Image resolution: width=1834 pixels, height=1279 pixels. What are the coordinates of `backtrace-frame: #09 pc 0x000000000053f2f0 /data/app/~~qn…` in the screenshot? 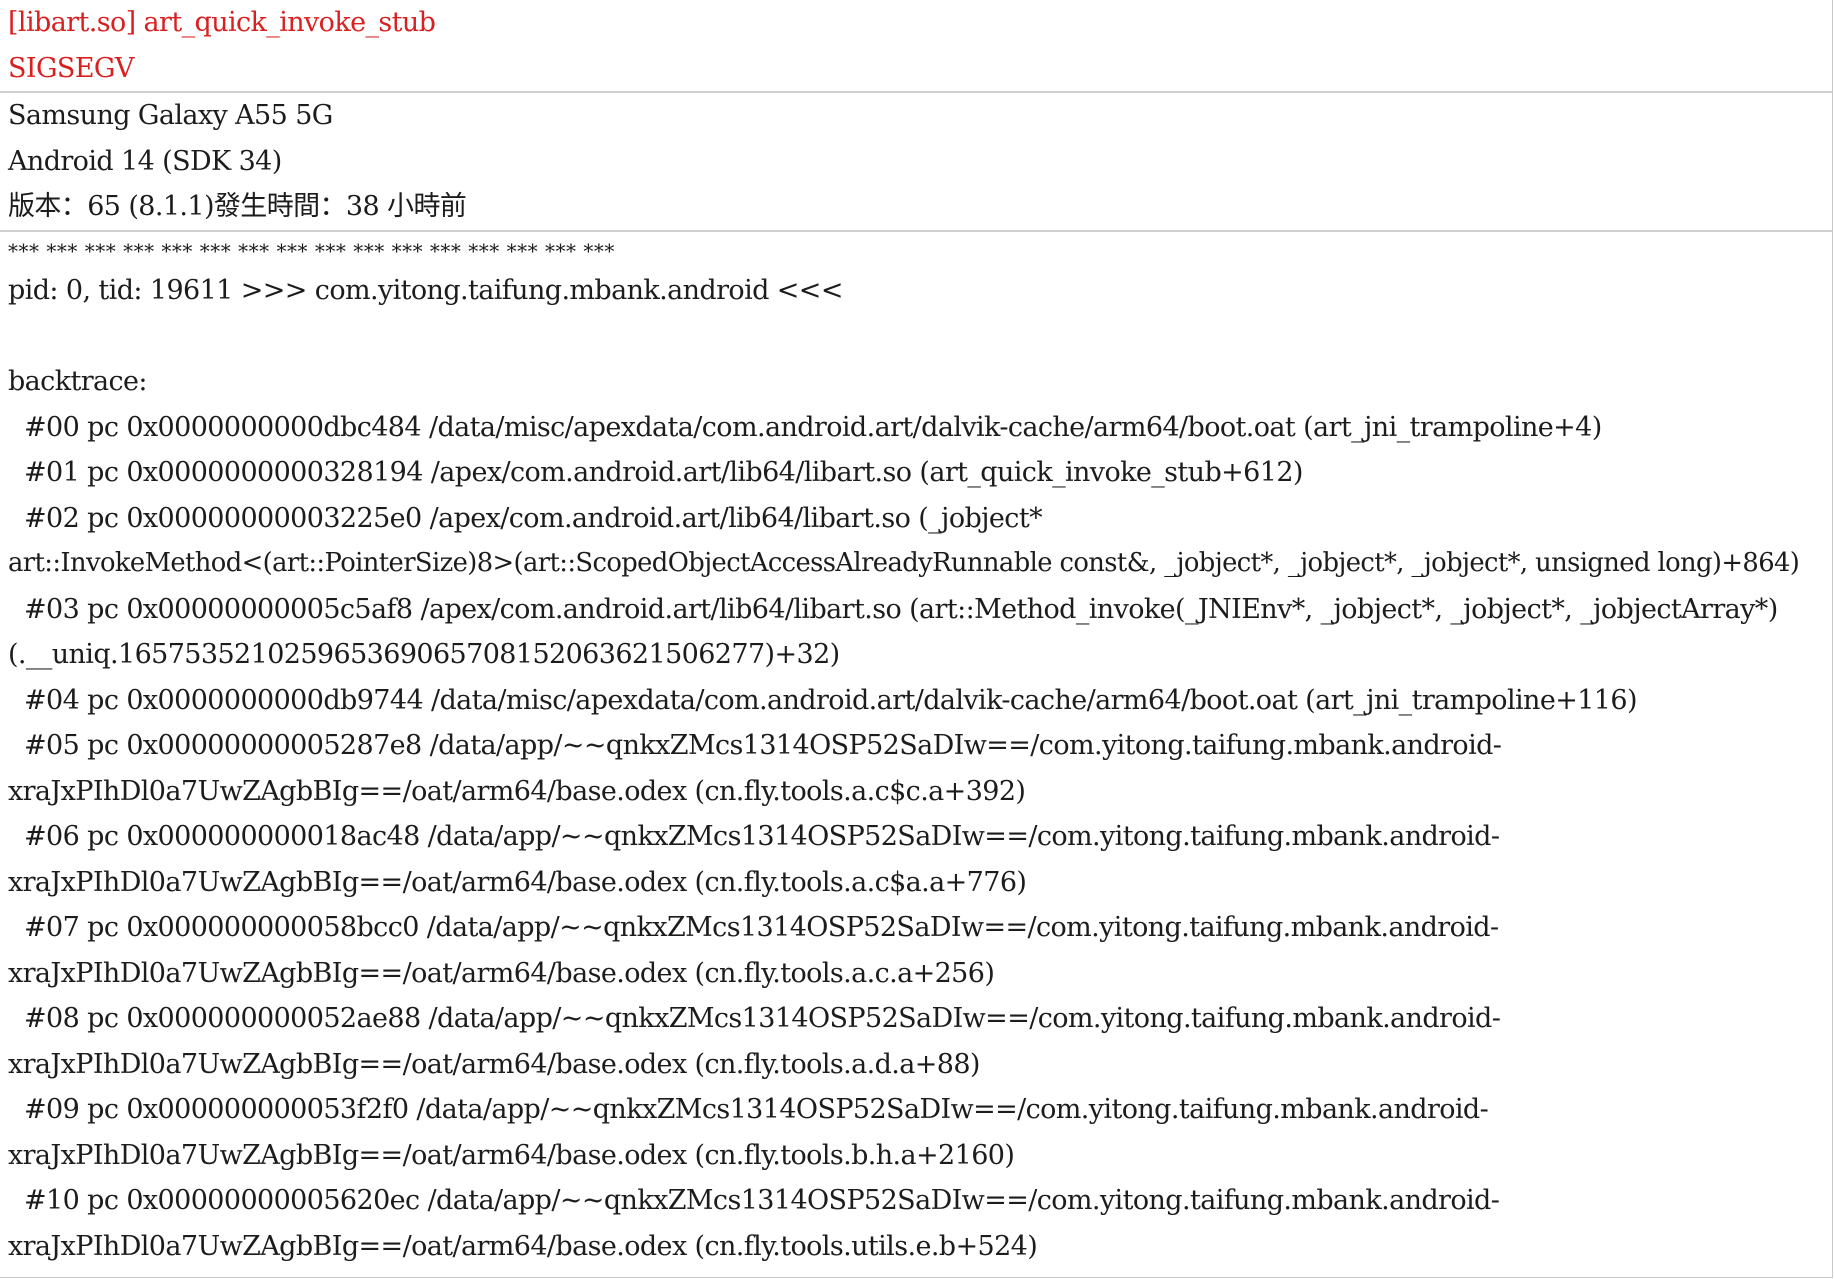 It's located at (756, 1109).